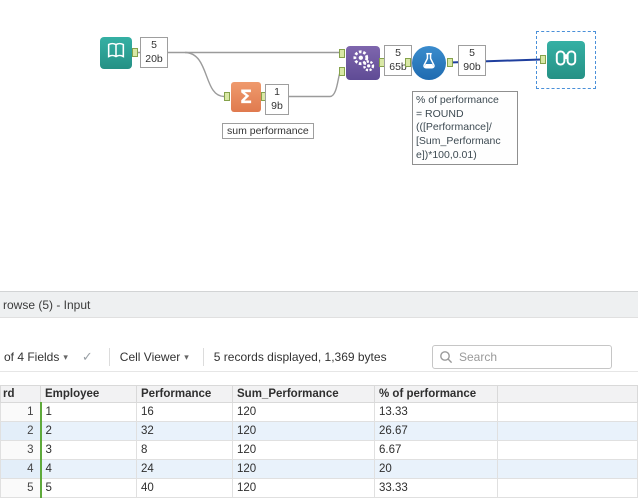 The width and height of the screenshot is (638, 499). Describe the element at coordinates (300, 357) in the screenshot. I see `records-info: 5 records displayed, 1,369 bytes` at that location.